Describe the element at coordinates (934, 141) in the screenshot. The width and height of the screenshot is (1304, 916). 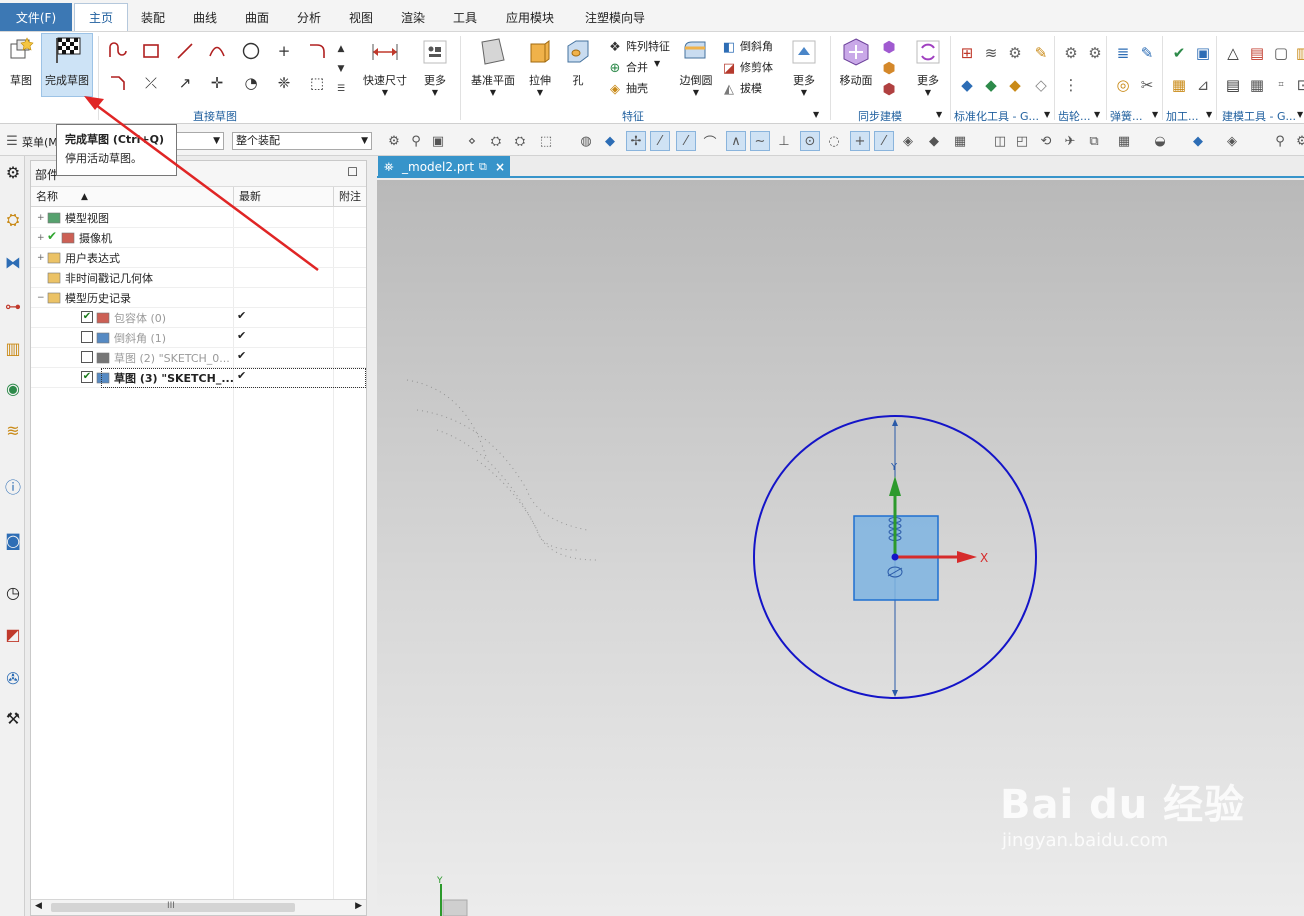
I see `snap-bounded-icon: ◆` at that location.